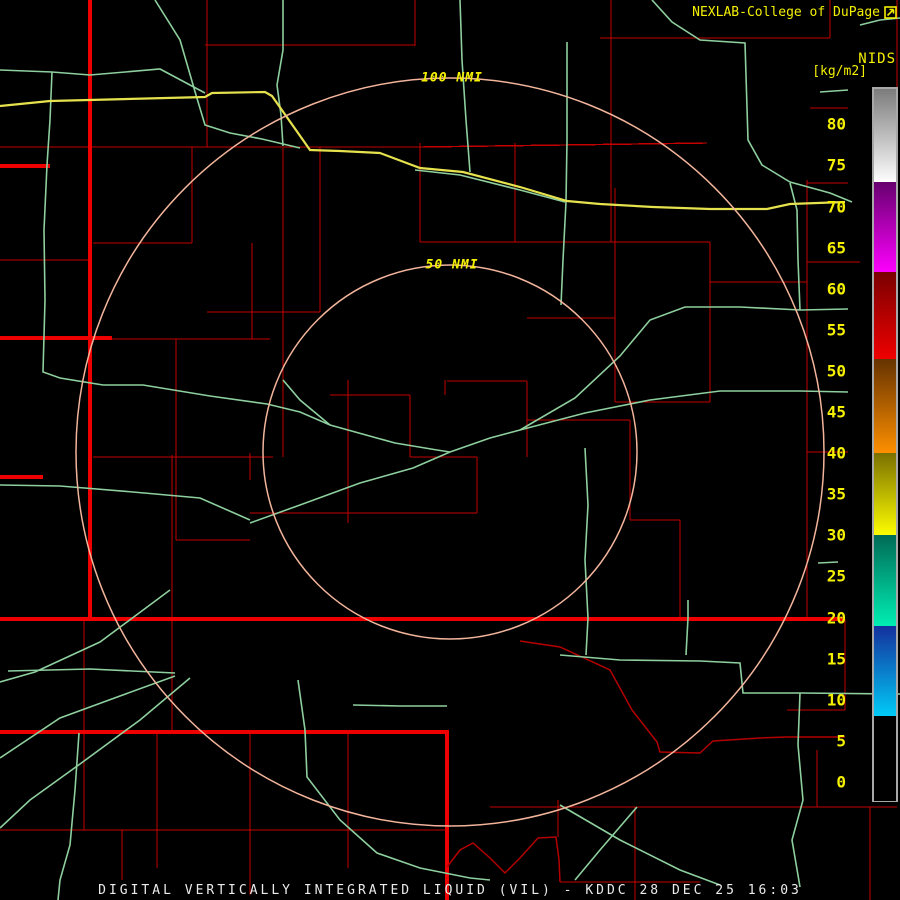 The width and height of the screenshot is (900, 900). What do you see at coordinates (836, 494) in the screenshot?
I see `colorbar-tick-label: 35` at bounding box center [836, 494].